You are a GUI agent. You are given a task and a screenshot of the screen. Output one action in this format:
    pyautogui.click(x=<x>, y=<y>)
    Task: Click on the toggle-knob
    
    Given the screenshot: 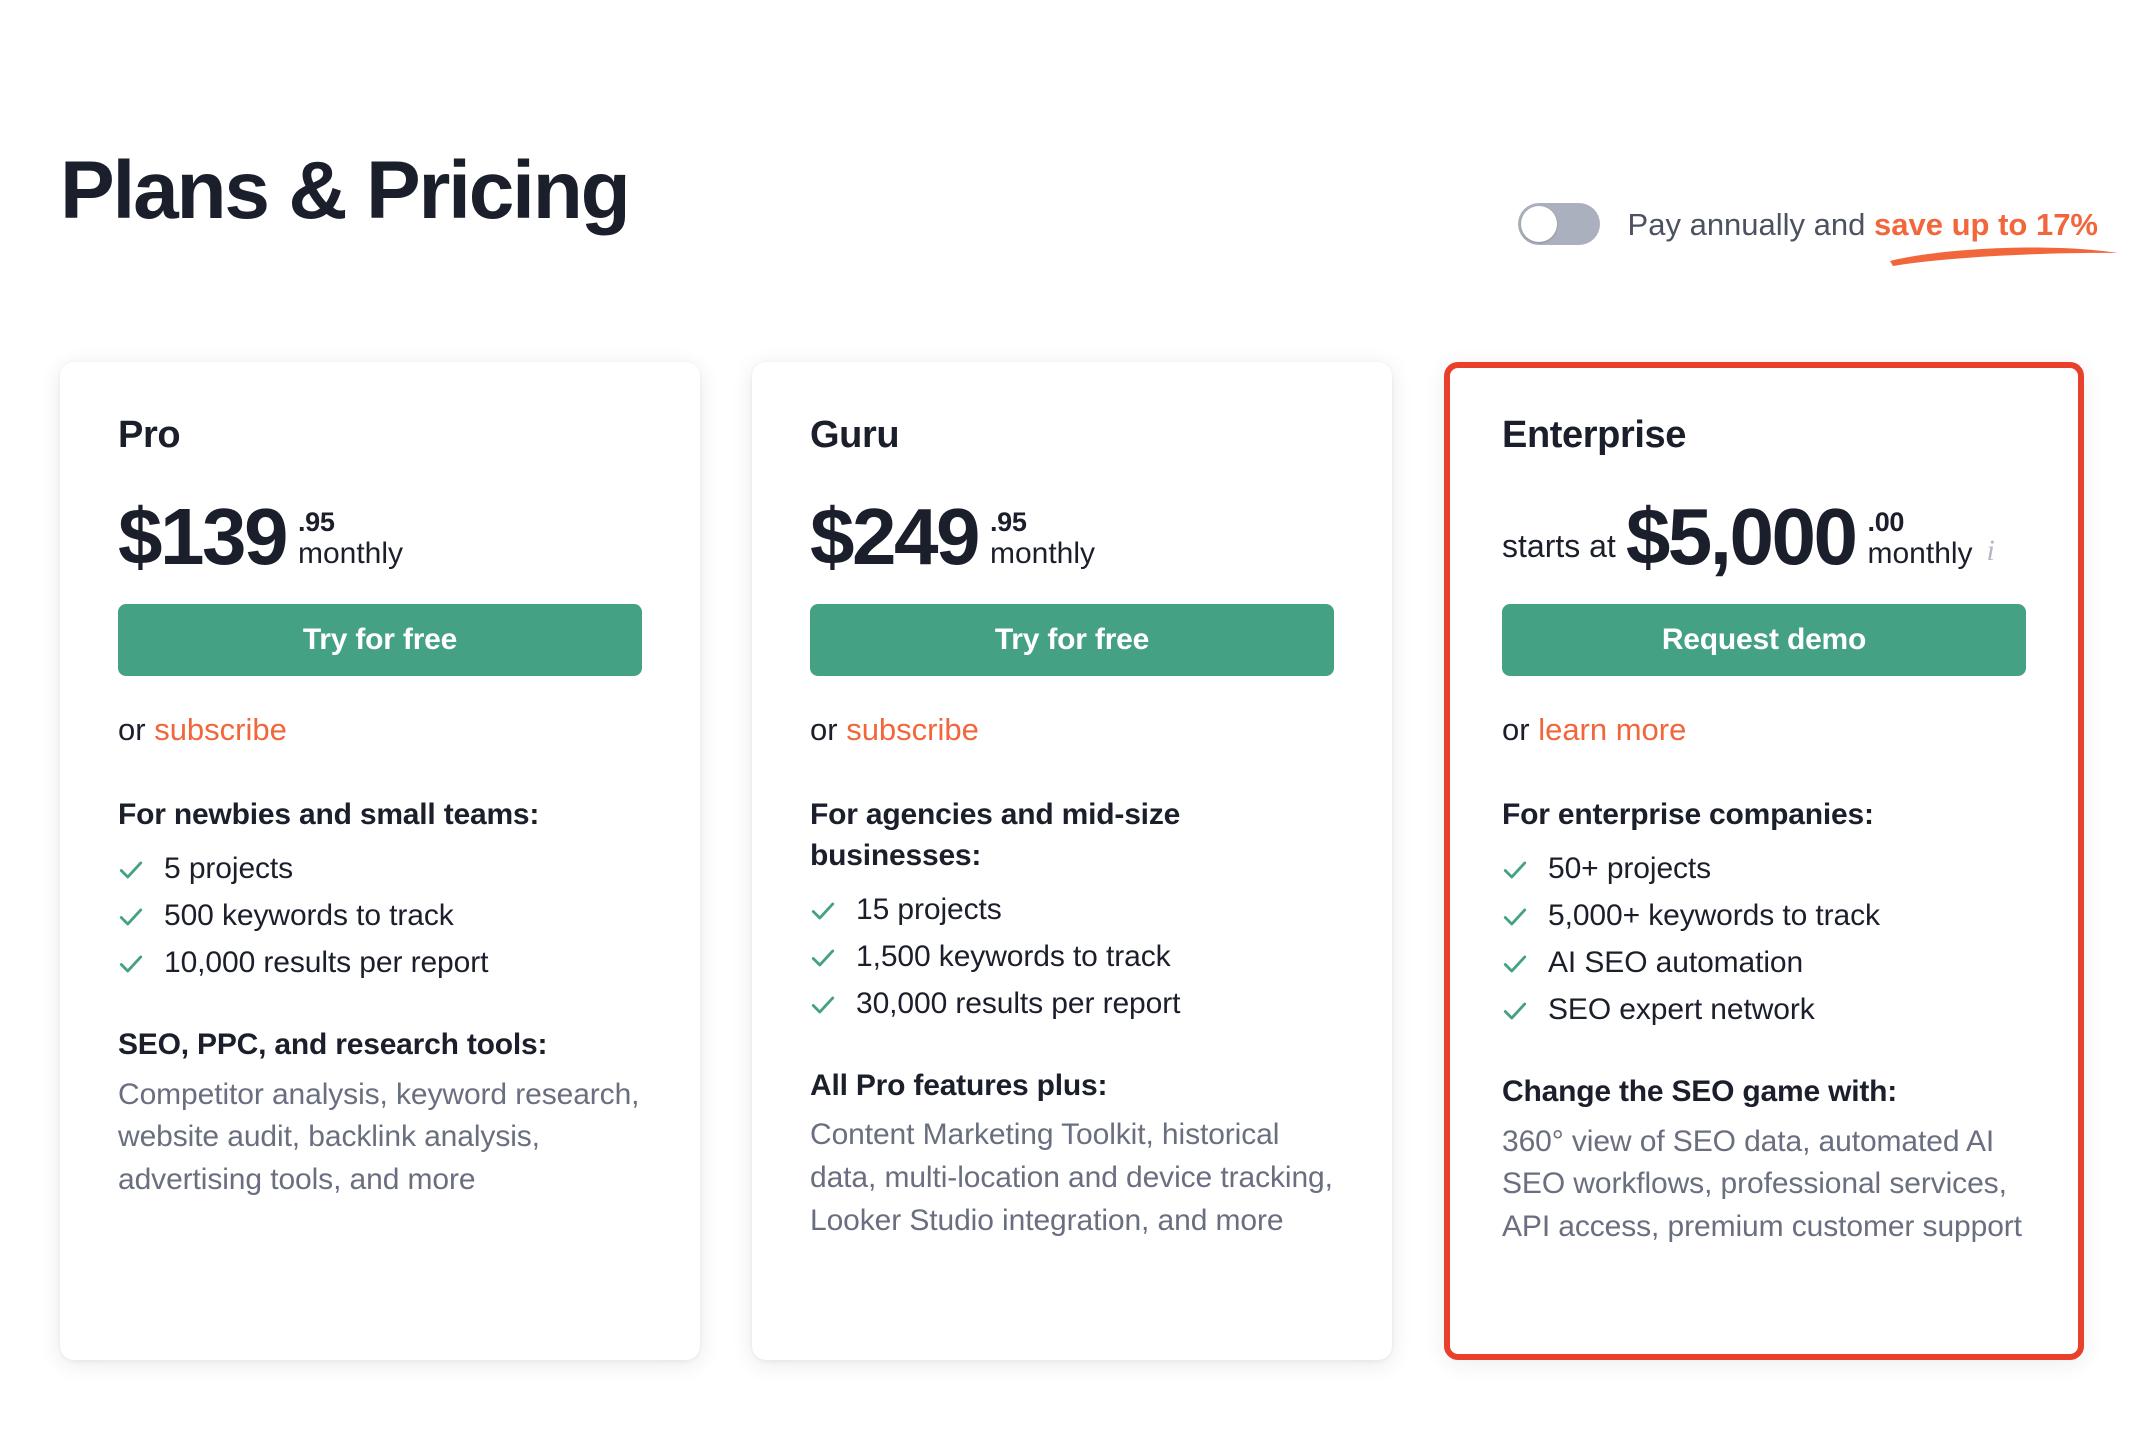 What is the action you would take?
    pyautogui.click(x=1538, y=224)
    